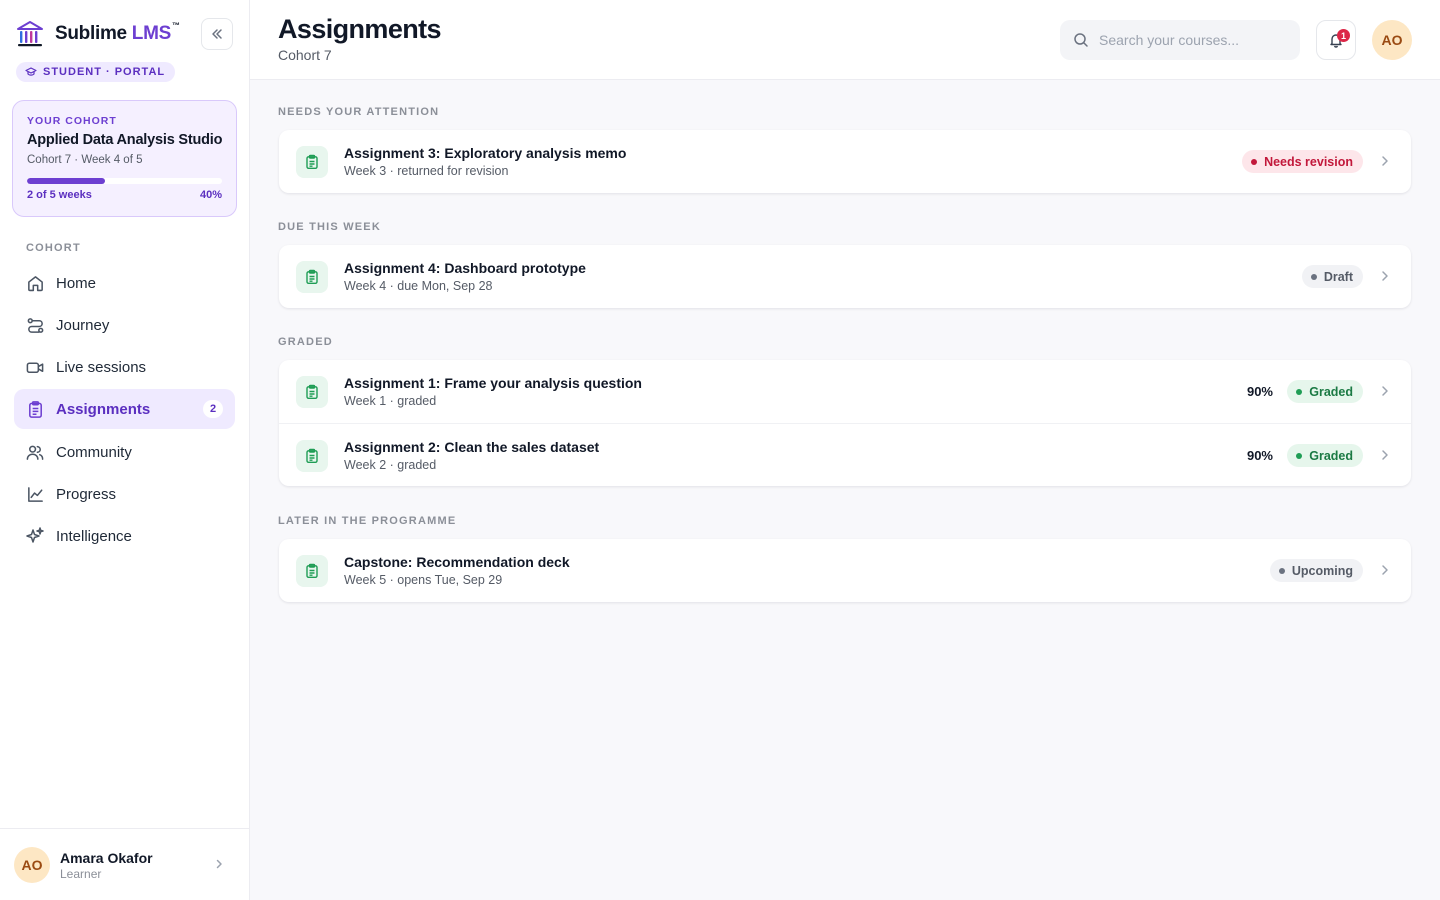  What do you see at coordinates (35, 494) in the screenshot?
I see `chart-line-icon` at bounding box center [35, 494].